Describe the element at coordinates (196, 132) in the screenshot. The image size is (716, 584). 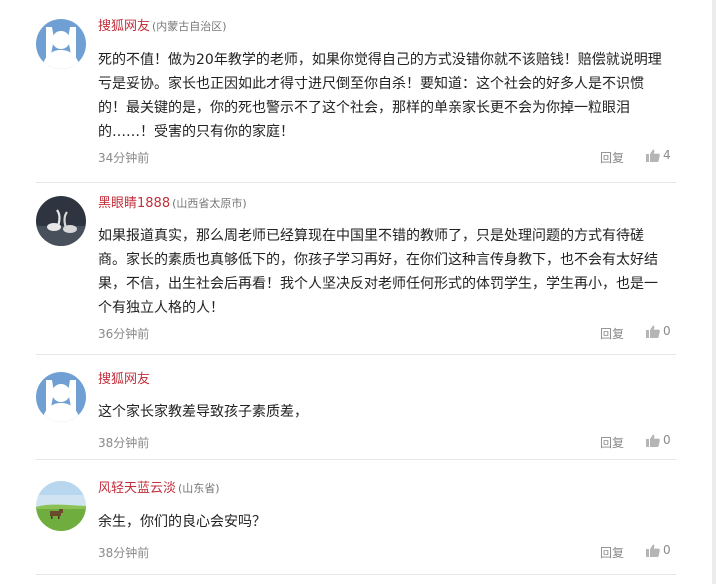
I see `comment-line: 的……！受害的只有你的家庭！` at that location.